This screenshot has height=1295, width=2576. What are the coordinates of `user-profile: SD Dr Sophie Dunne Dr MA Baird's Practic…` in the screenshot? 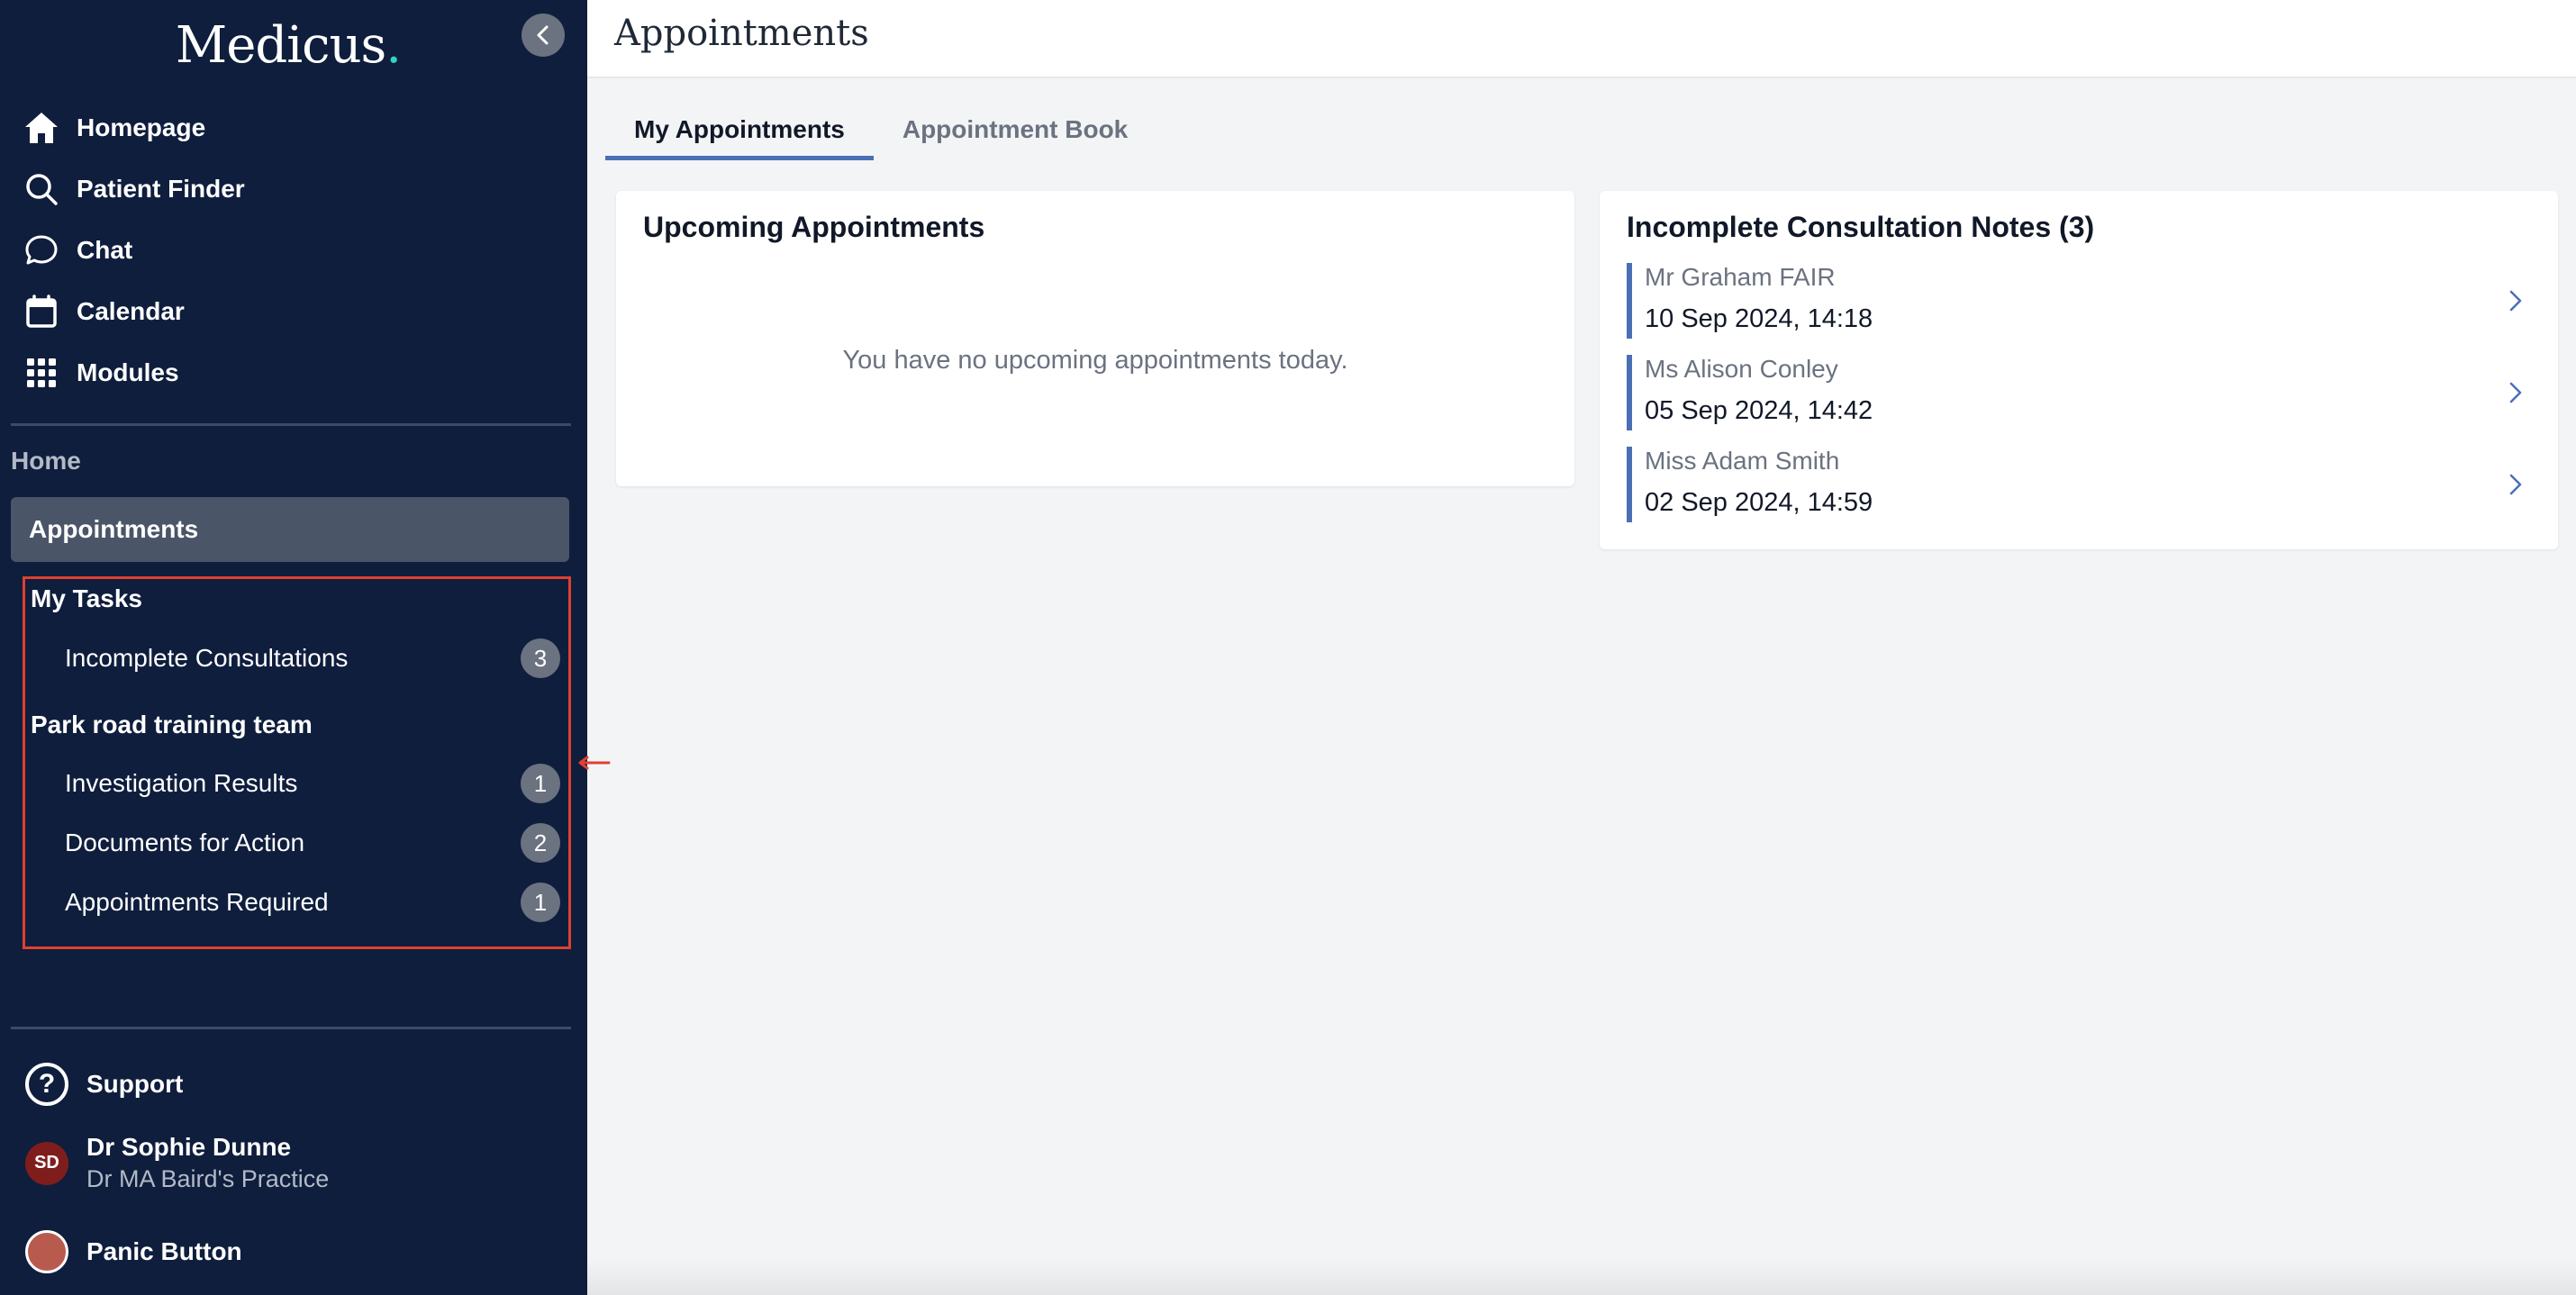 It's located at (177, 1163).